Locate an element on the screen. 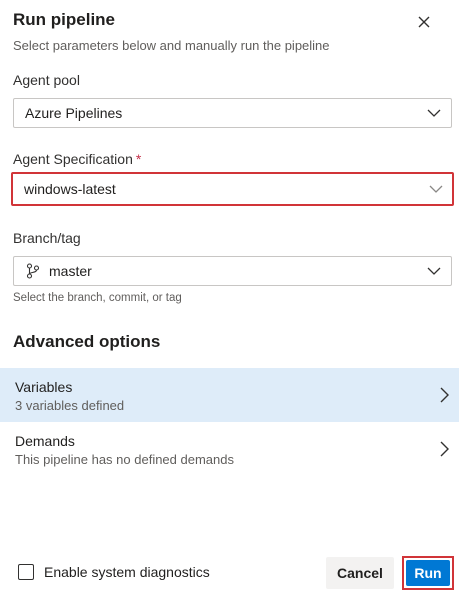  agent-spec-label: Agent Specification * is located at coordinates (77, 159).